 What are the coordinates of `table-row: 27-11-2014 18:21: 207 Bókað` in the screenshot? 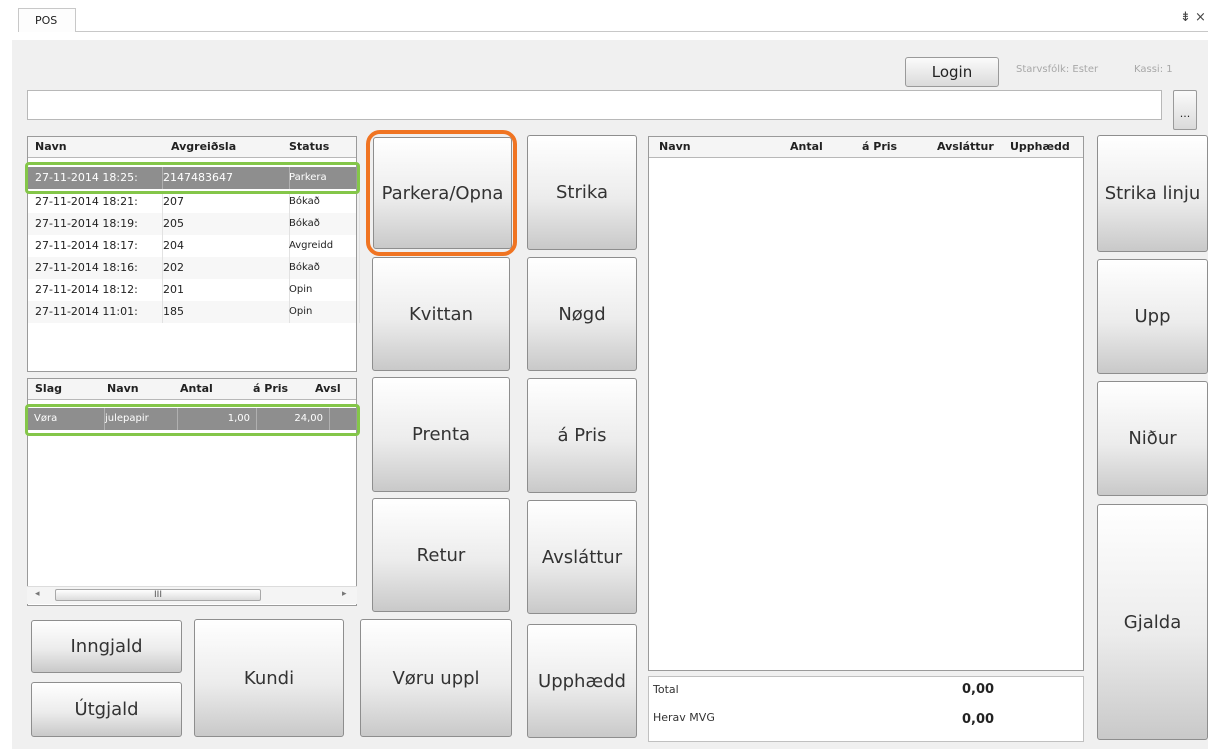 It's located at (194, 202).